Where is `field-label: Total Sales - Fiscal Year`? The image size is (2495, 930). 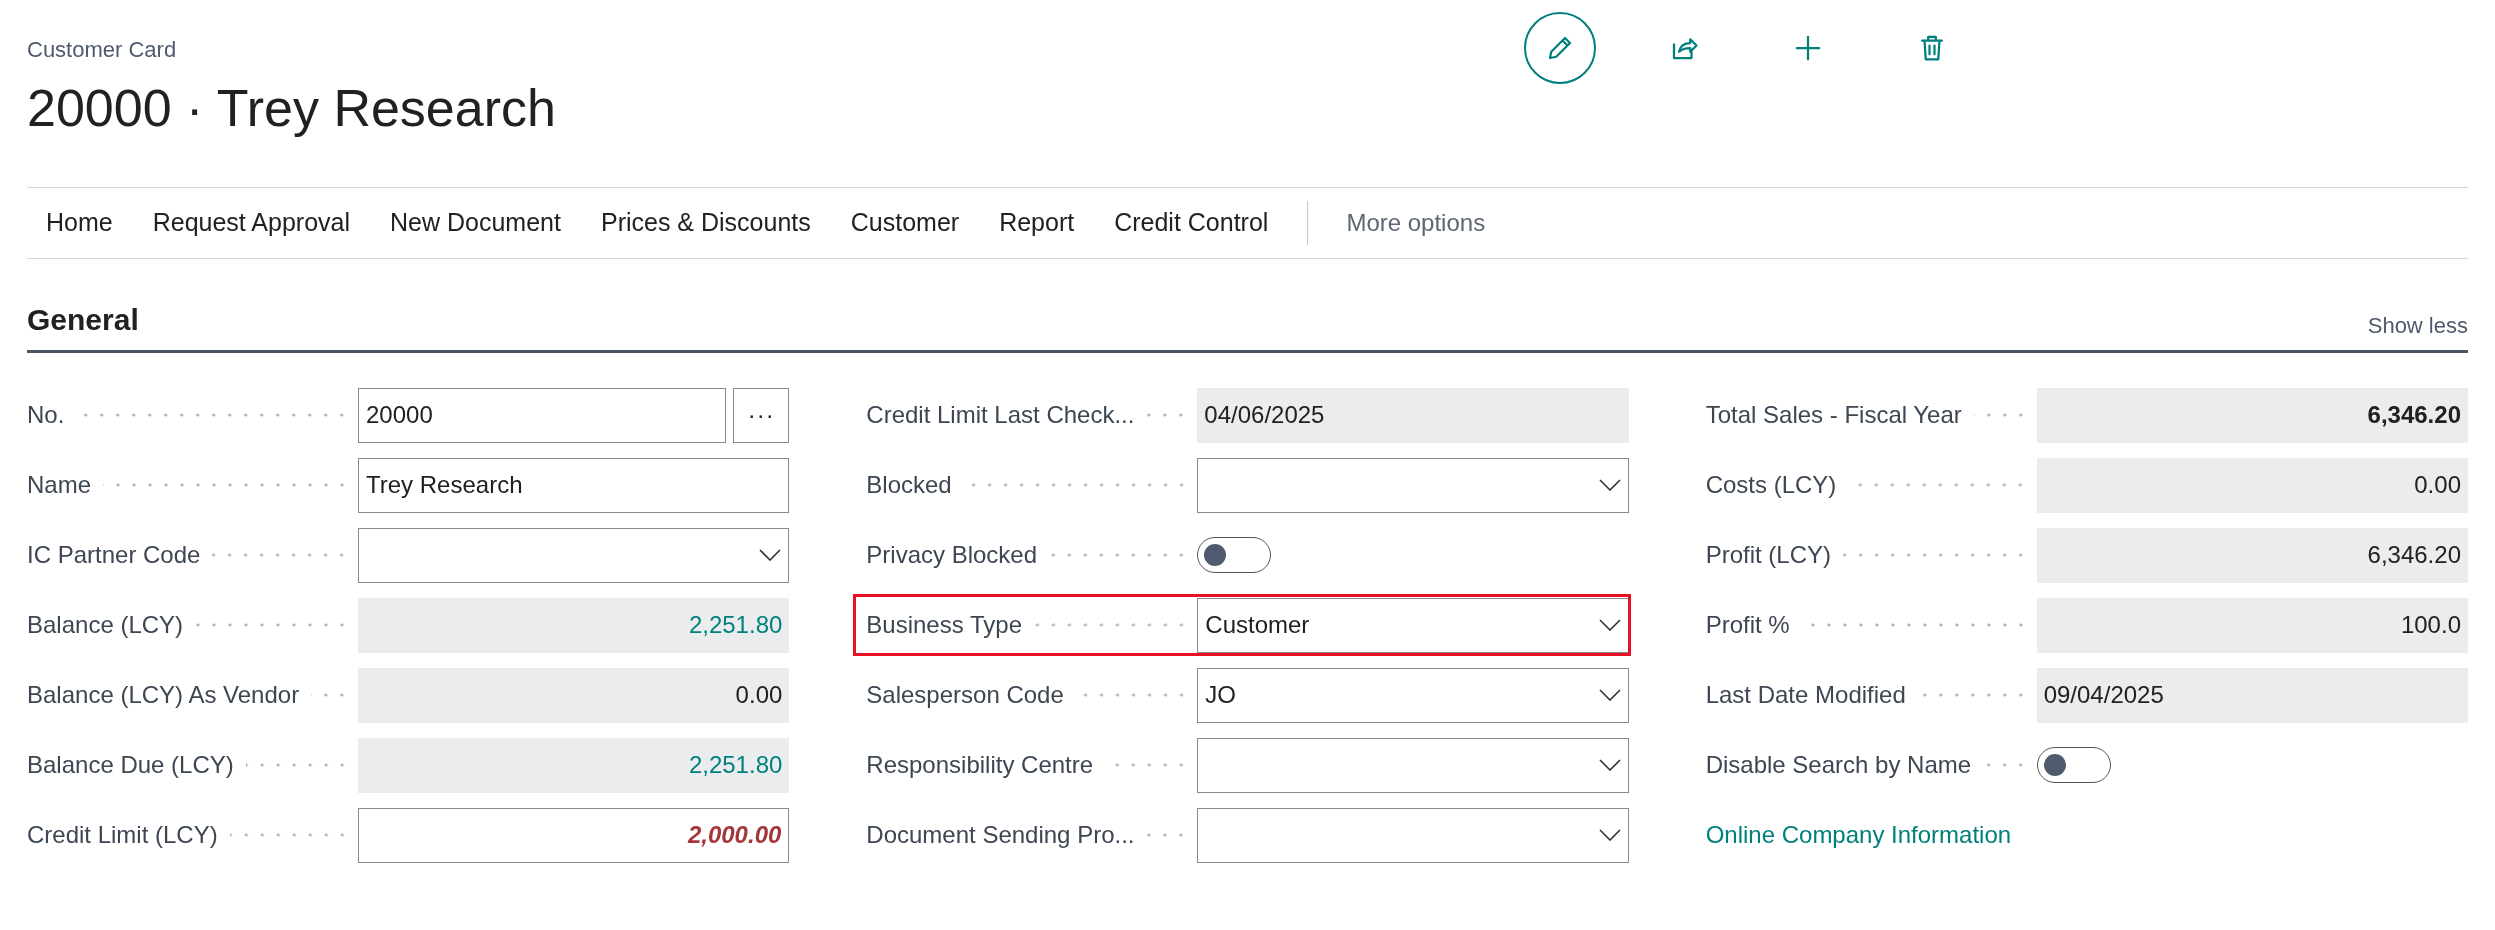 field-label: Total Sales - Fiscal Year is located at coordinates (1833, 415).